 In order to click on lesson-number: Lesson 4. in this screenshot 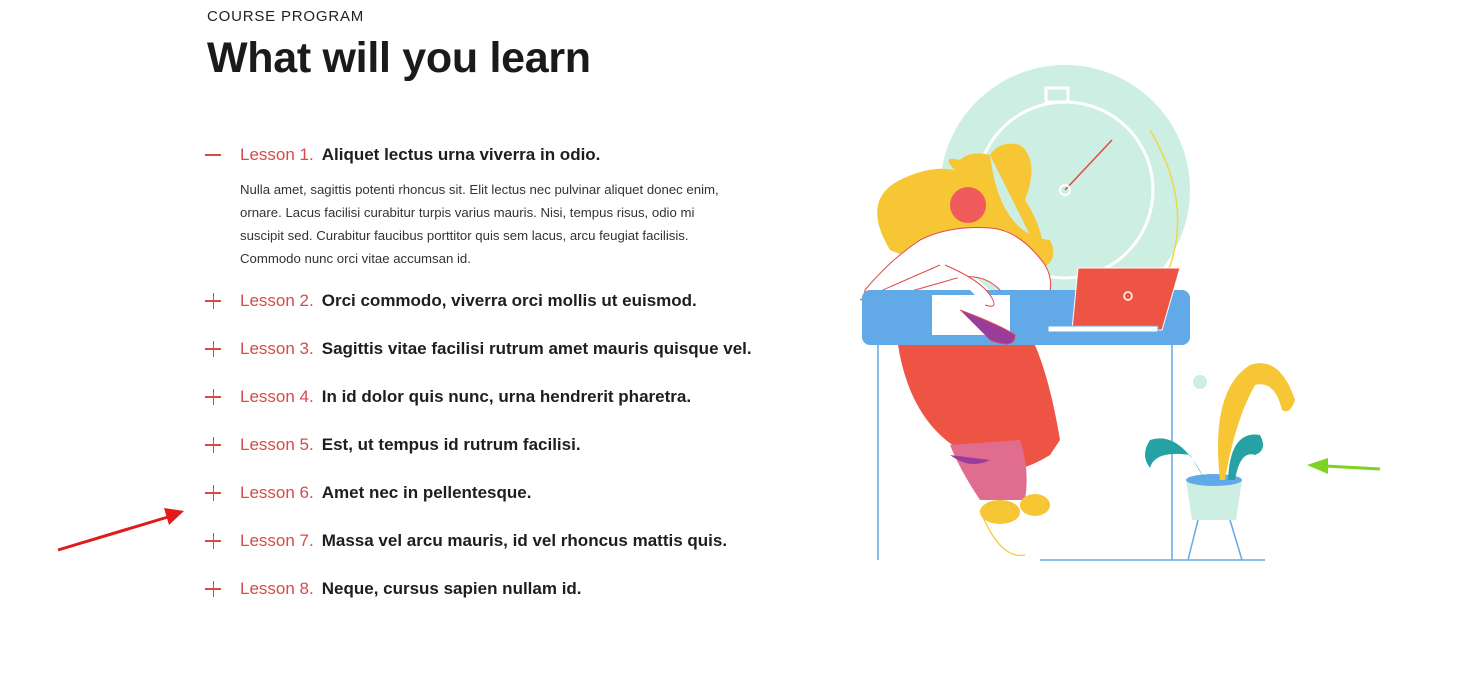, I will do `click(277, 396)`.